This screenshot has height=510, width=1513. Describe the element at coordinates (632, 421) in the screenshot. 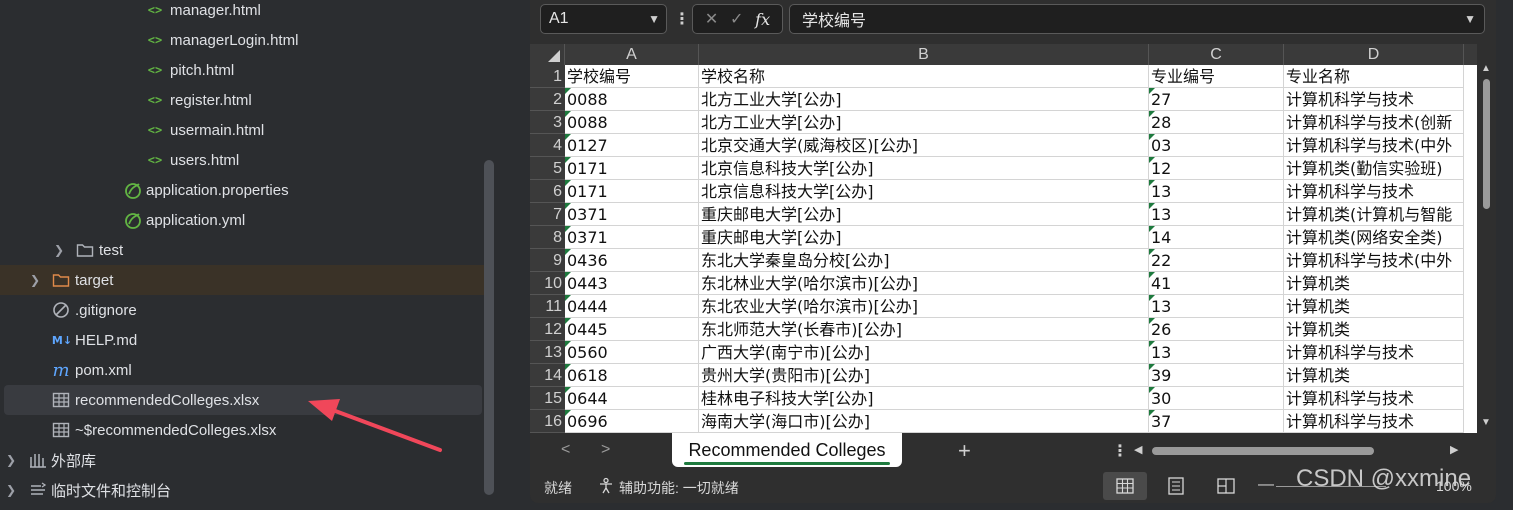

I see `cell-A: 0696` at that location.